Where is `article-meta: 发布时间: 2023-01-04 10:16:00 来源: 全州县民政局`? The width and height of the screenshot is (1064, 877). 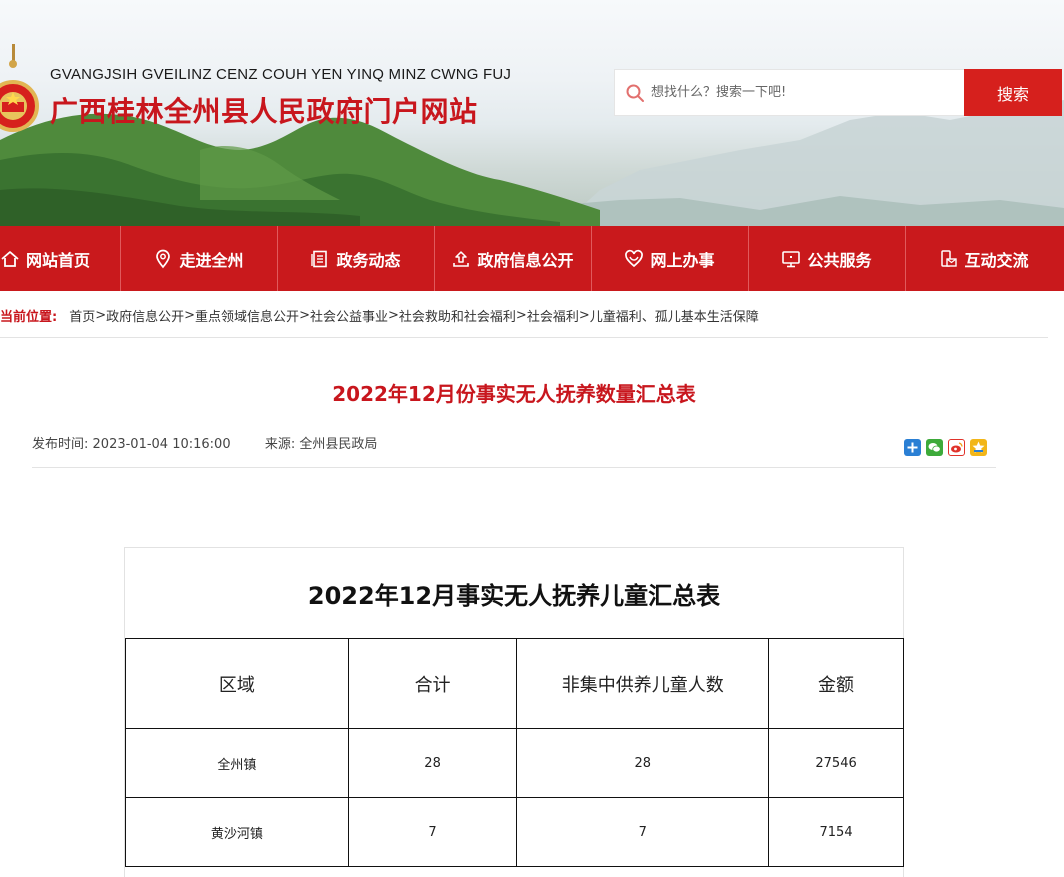 article-meta: 发布时间: 2023-01-04 10:16:00 来源: 全州县民政局 is located at coordinates (204, 442).